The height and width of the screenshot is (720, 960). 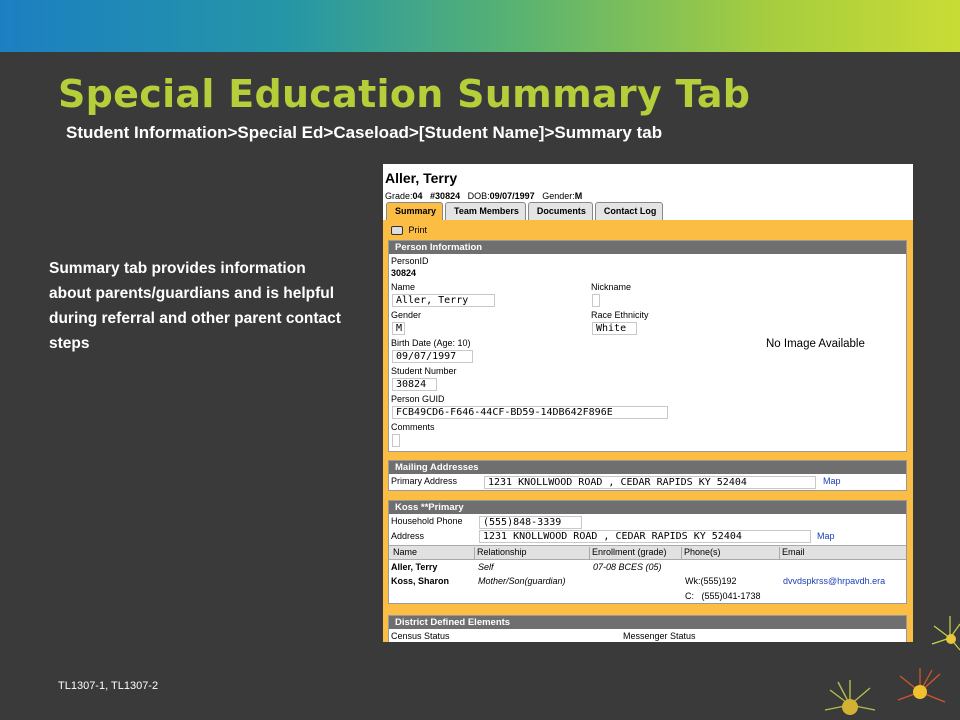 I want to click on personid-value: 30824, so click(x=404, y=273).